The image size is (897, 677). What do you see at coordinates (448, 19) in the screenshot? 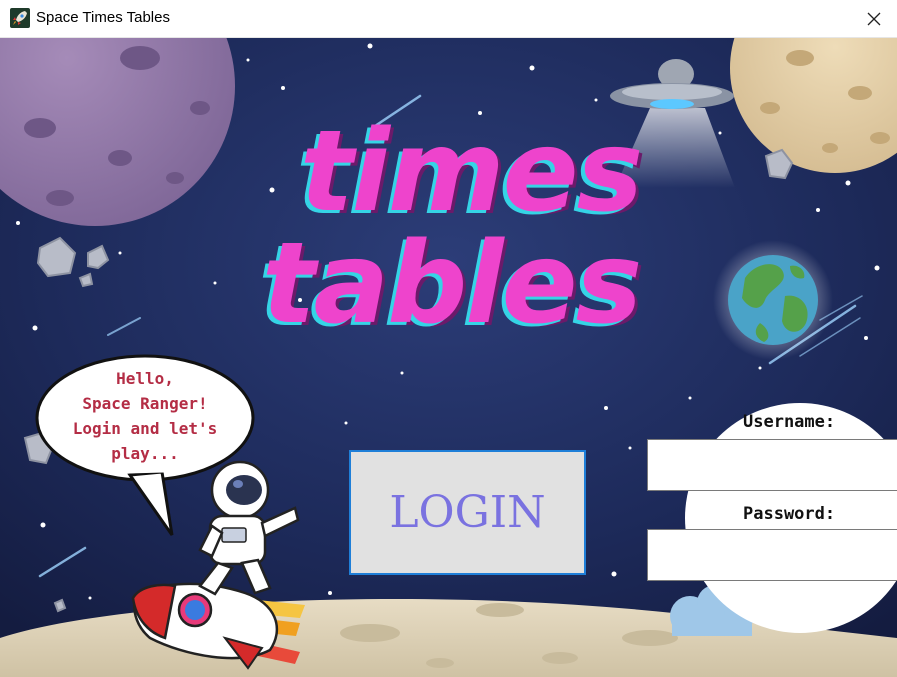
I see `window-titlebar: Space Times Tables` at bounding box center [448, 19].